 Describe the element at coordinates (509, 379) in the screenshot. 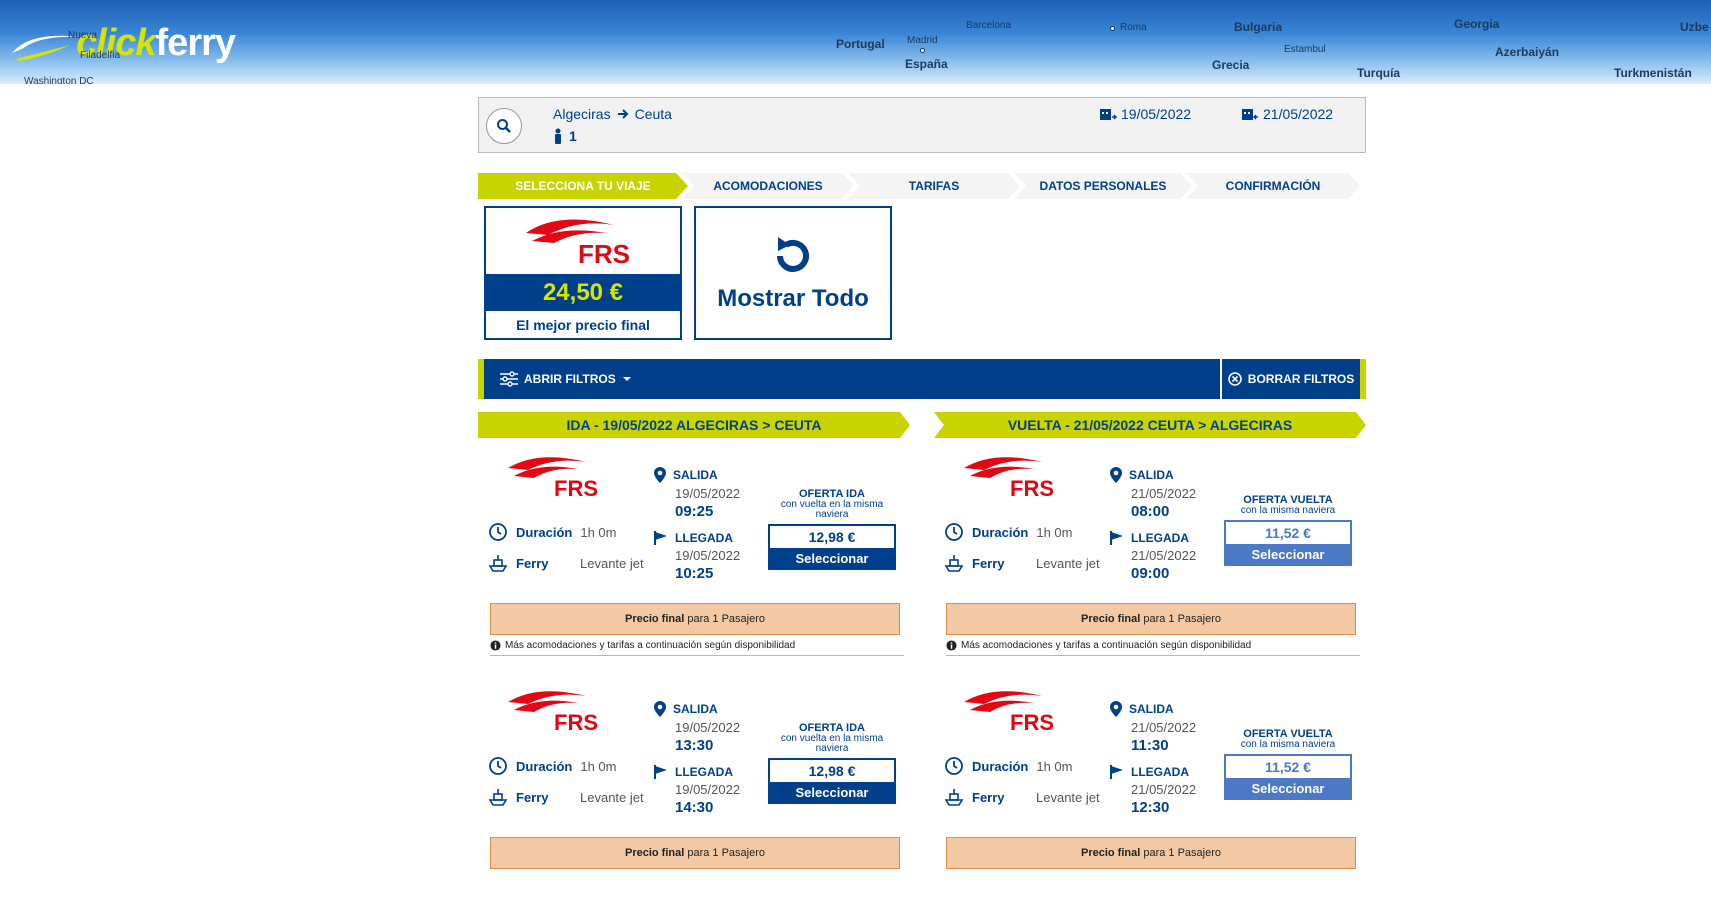

I see `sliders-icon` at that location.